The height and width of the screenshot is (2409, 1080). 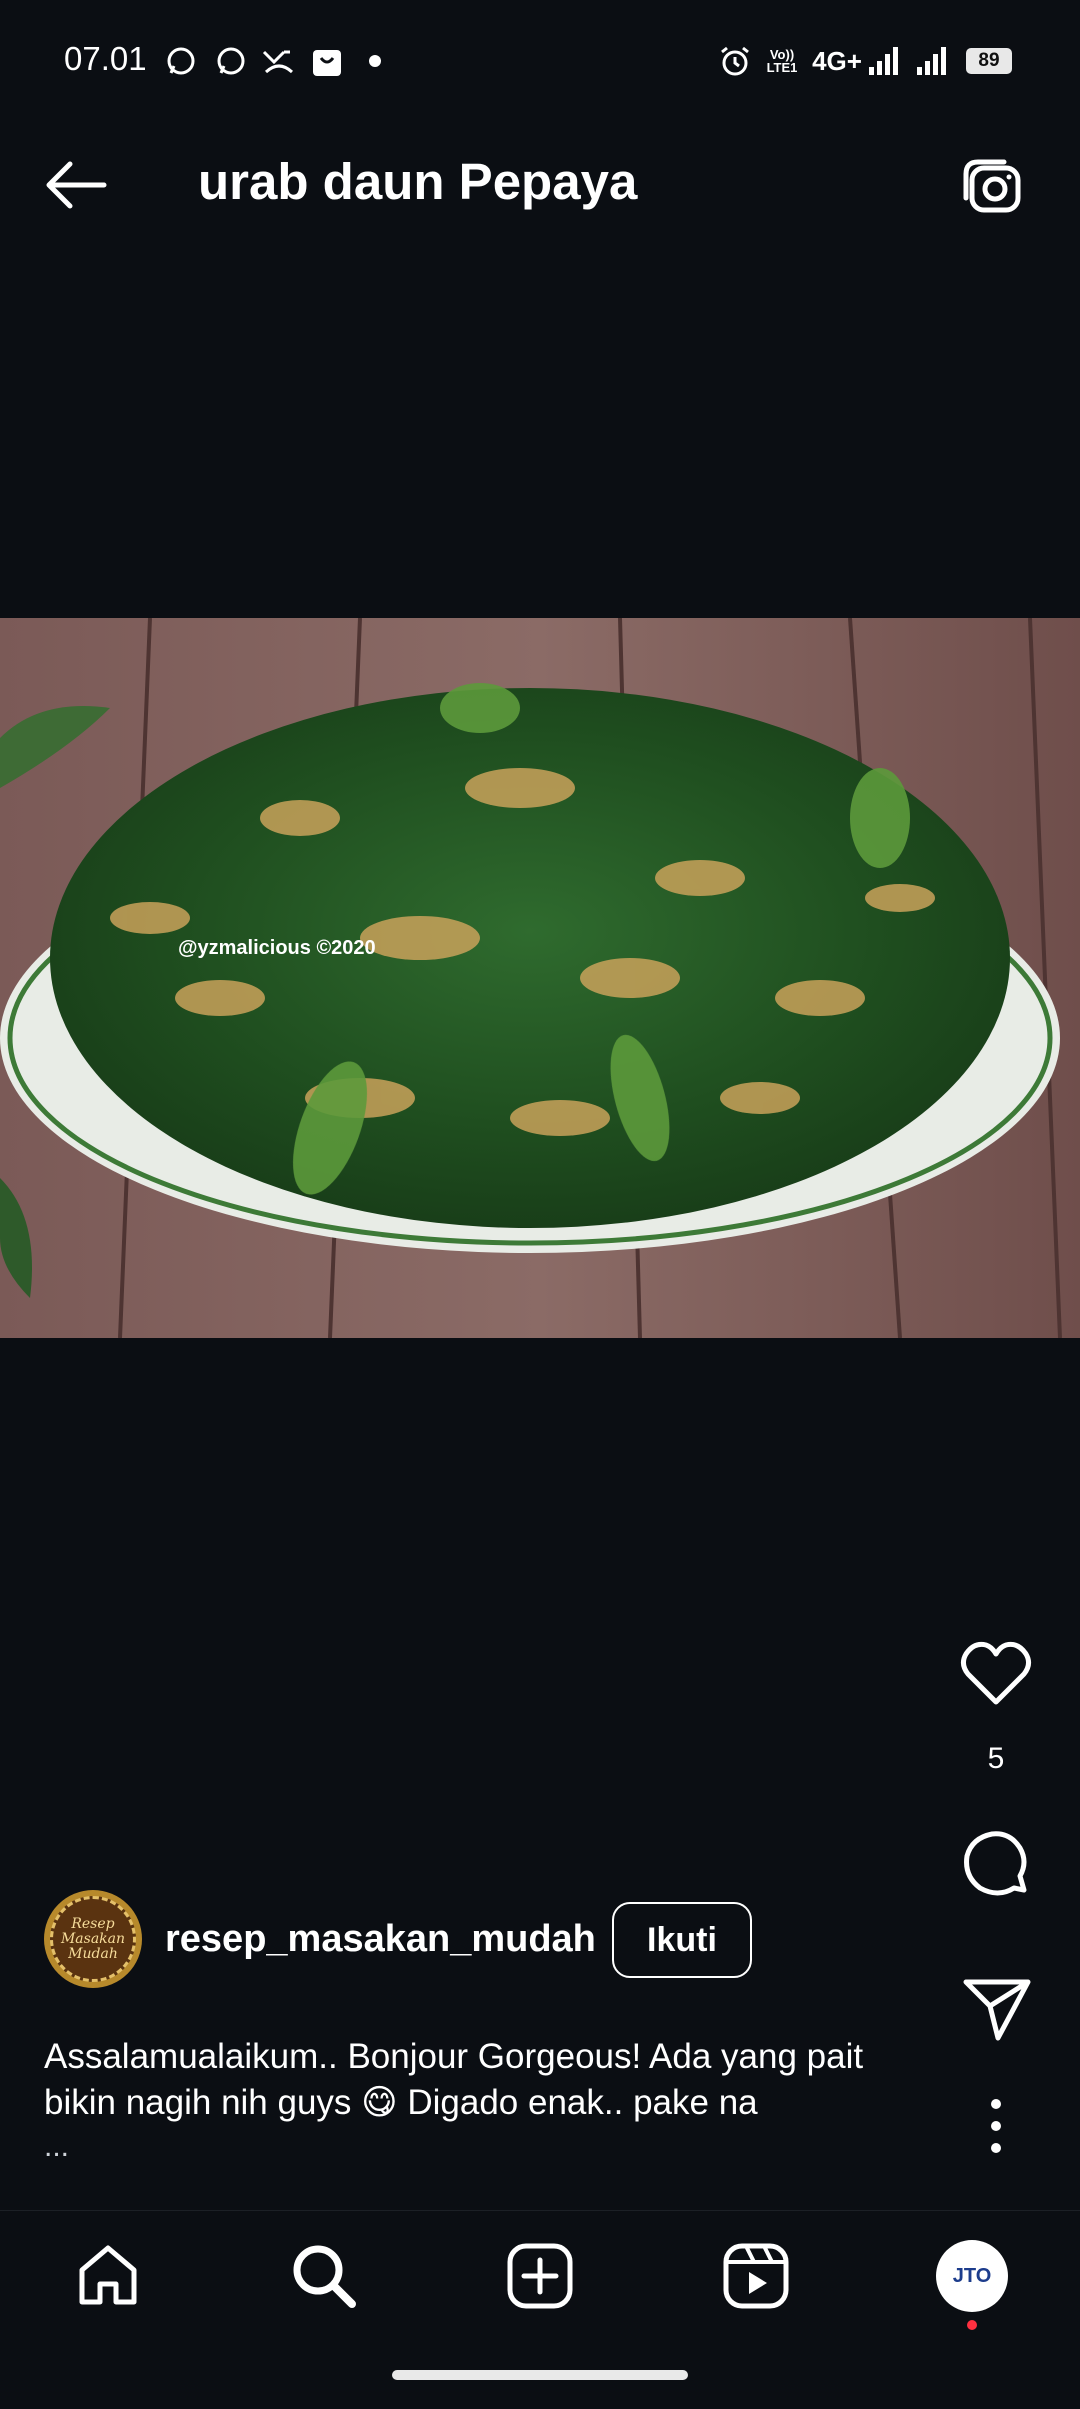 I want to click on more-vertical-icon, so click(x=996, y=2126).